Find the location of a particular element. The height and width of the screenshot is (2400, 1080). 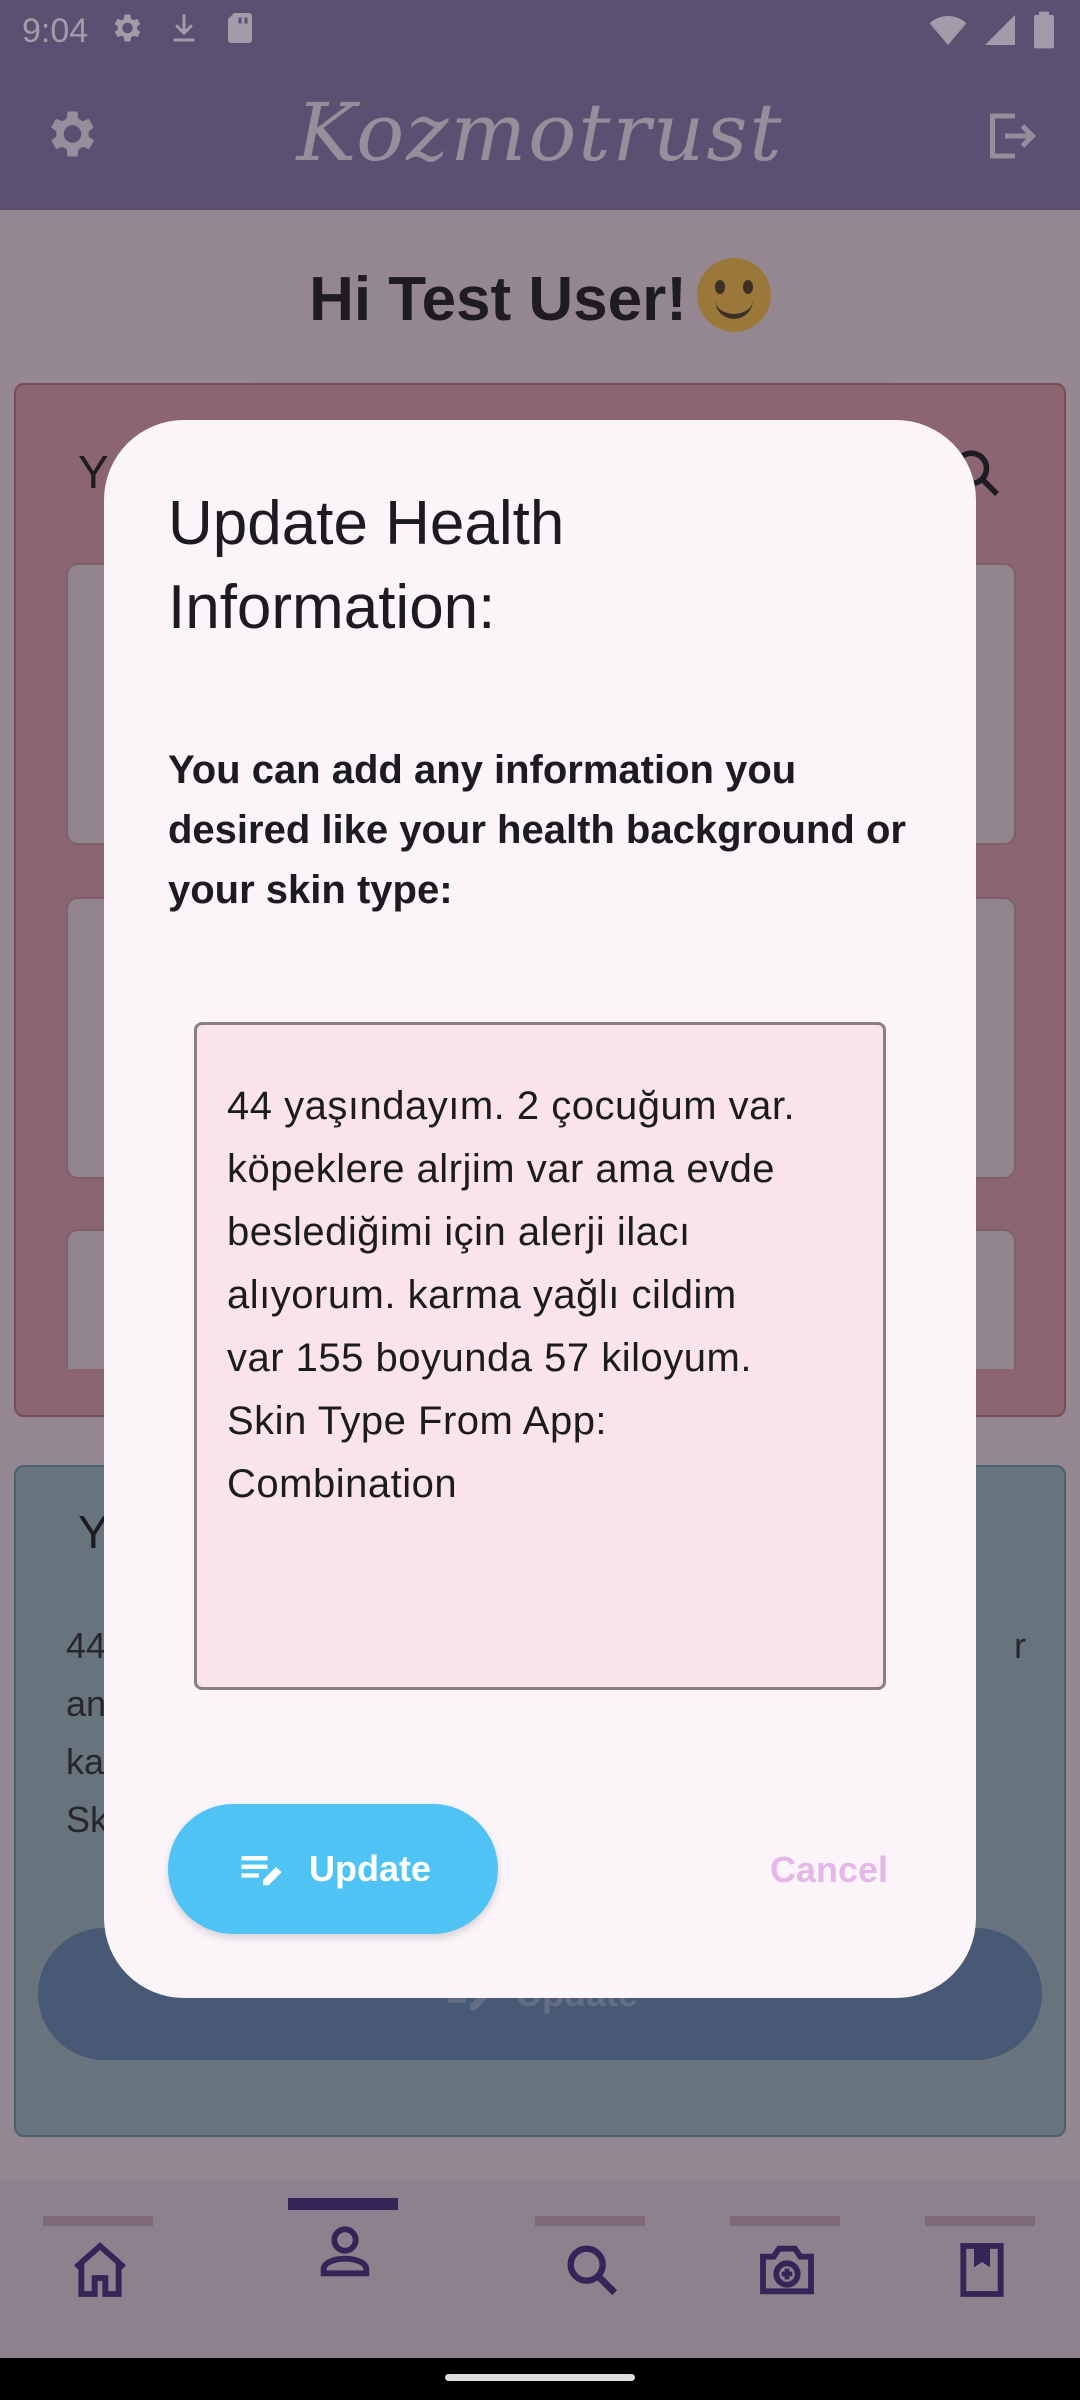

update-button-label: Update is located at coordinates (369, 1868).